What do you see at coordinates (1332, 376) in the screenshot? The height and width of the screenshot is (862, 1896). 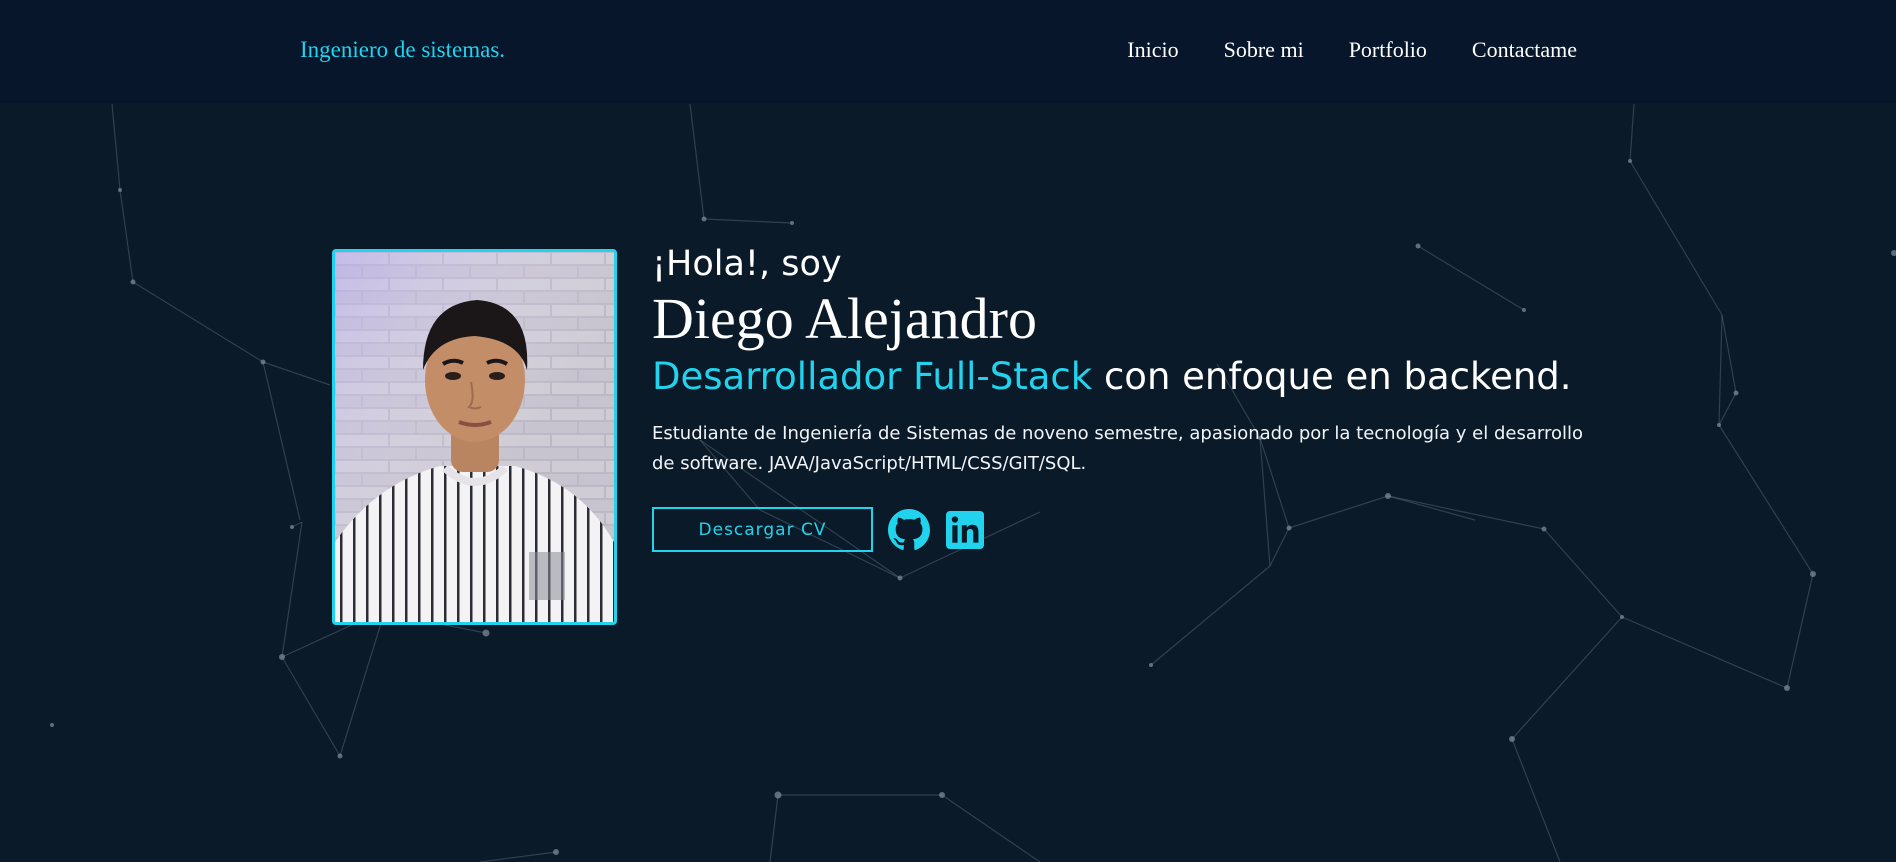 I see `role-rest: con enfoque en backend.` at bounding box center [1332, 376].